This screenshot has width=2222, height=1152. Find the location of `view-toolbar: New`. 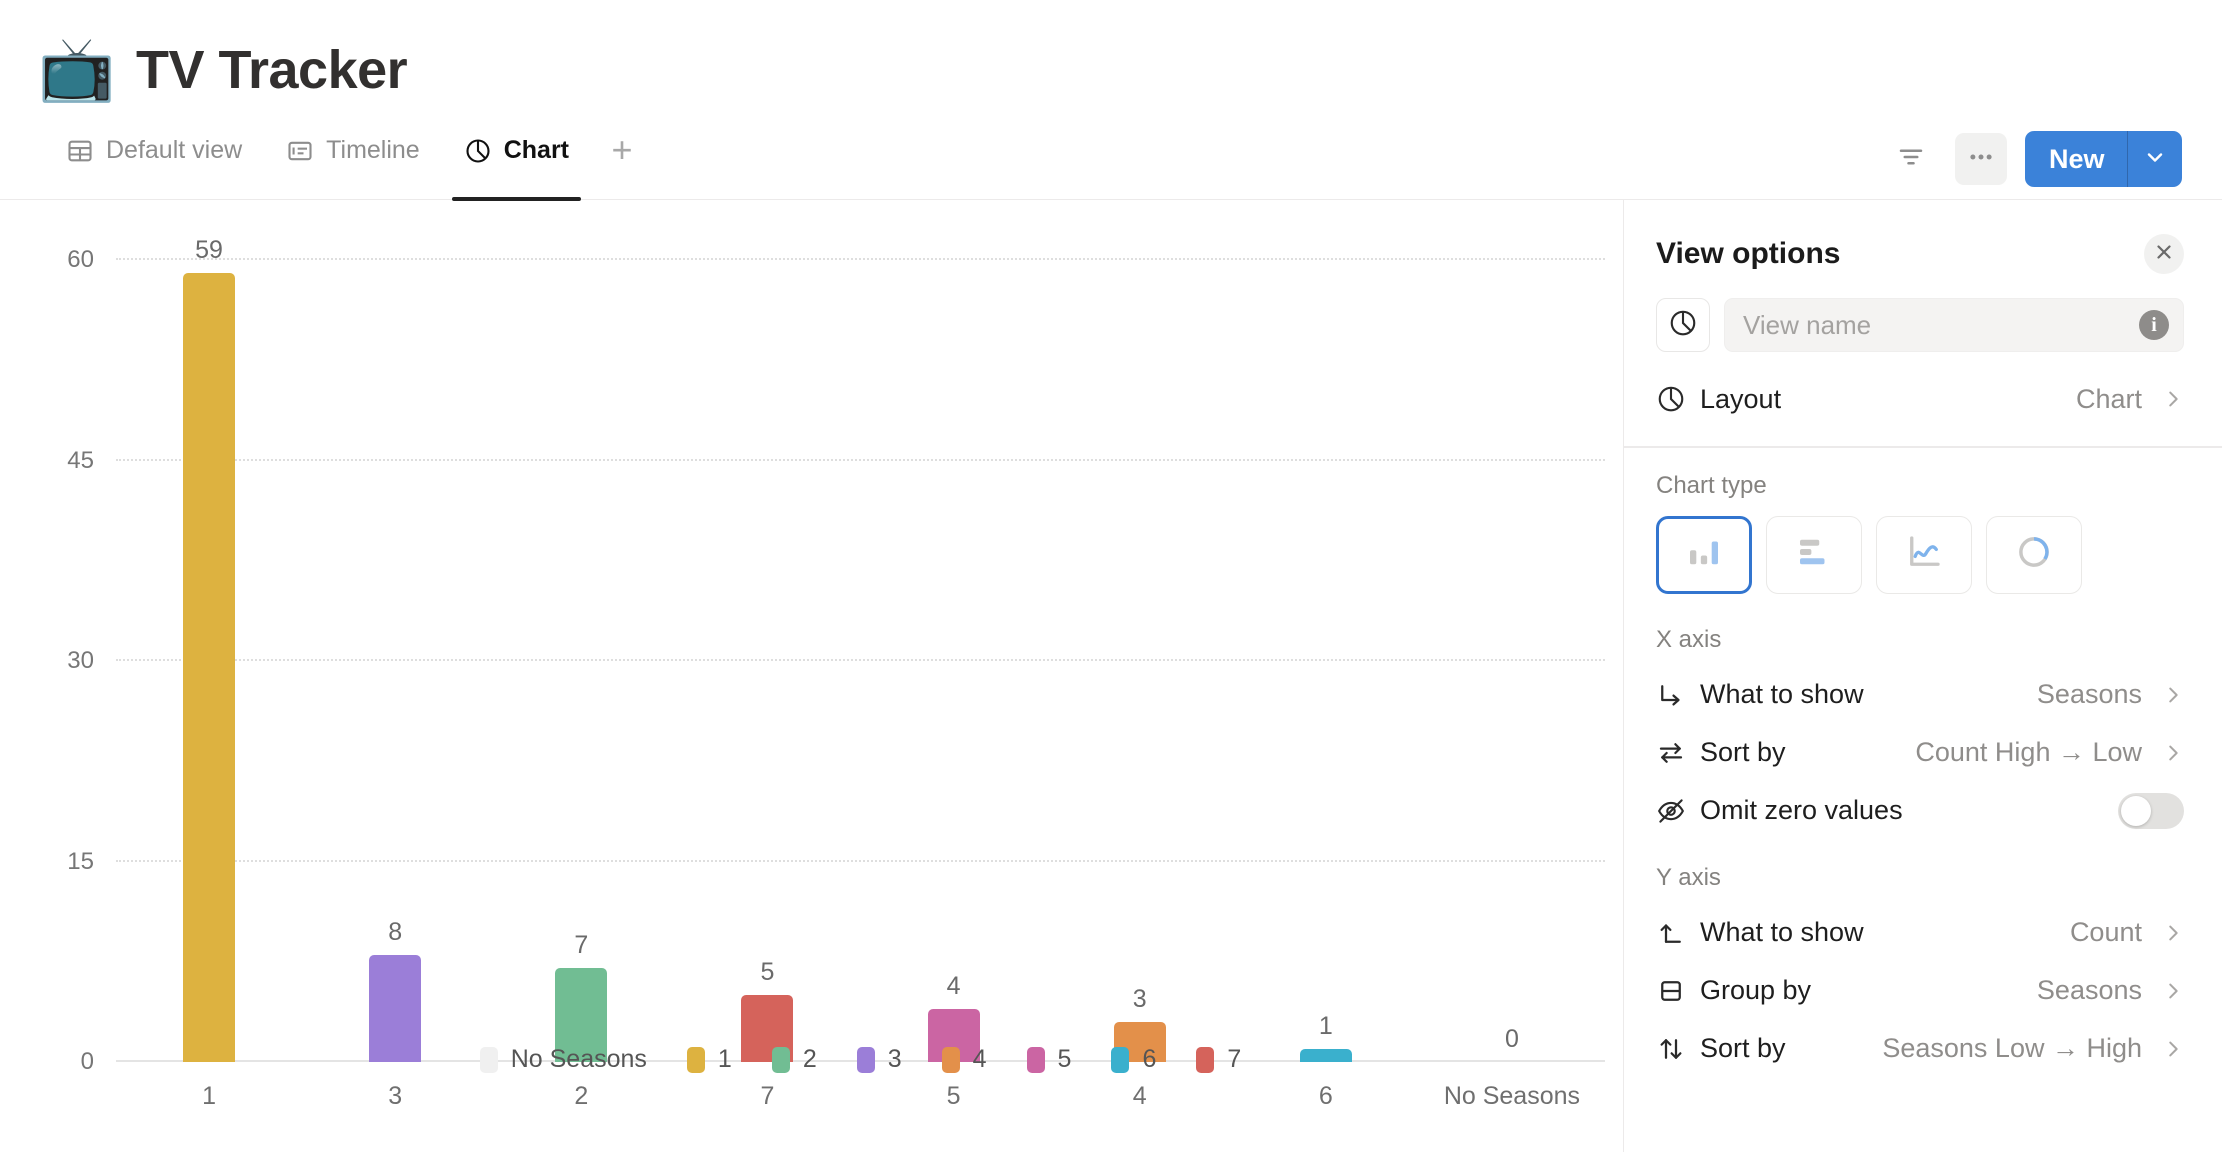

view-toolbar: New is located at coordinates (2033, 165).